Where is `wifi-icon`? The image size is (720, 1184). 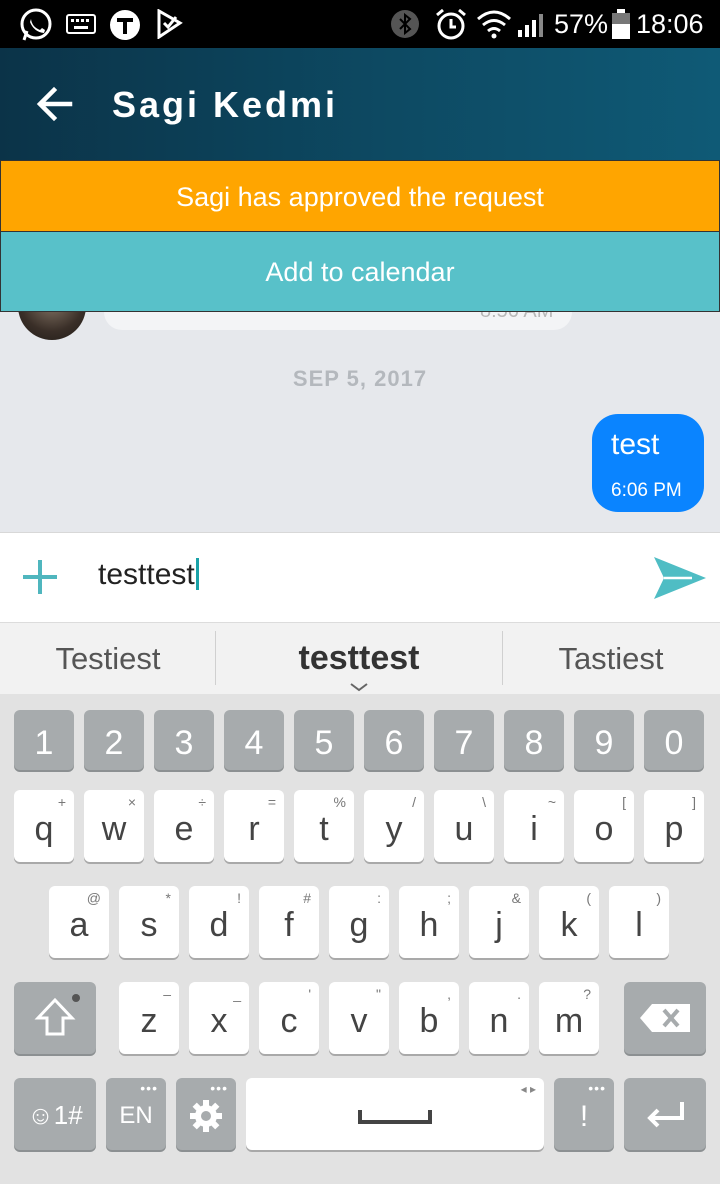 wifi-icon is located at coordinates (494, 24).